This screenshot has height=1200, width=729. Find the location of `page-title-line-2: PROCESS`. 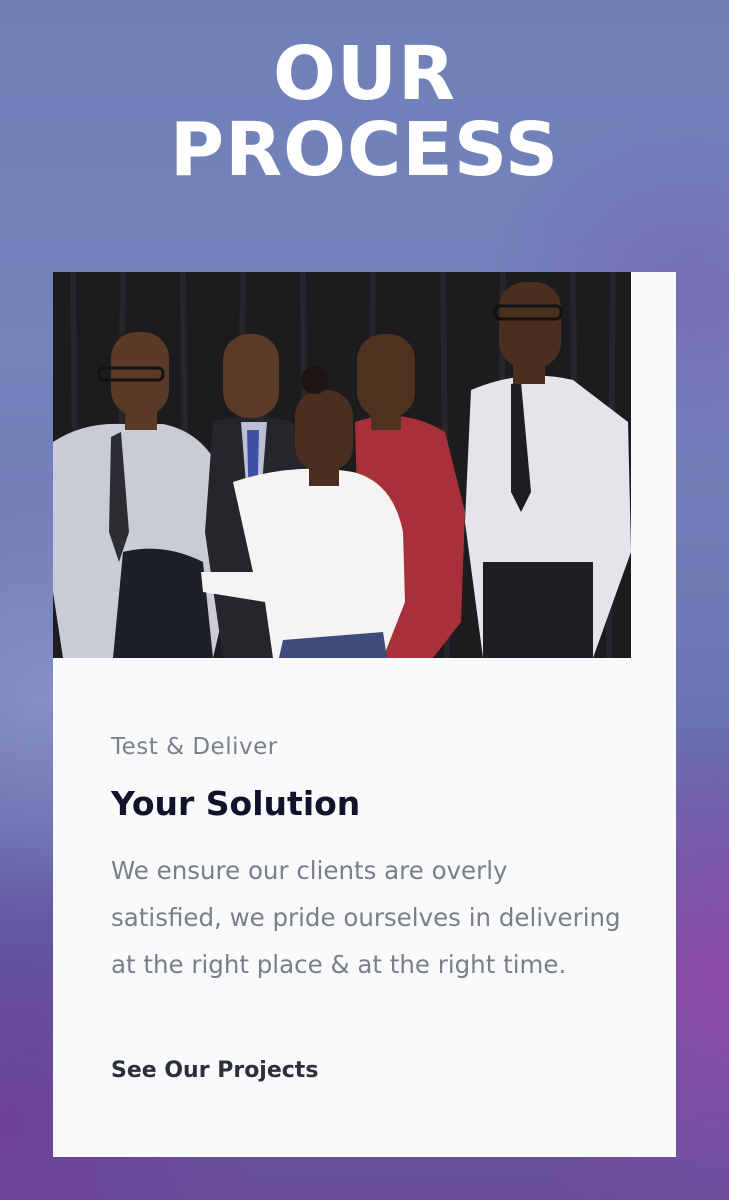

page-title-line-2: PROCESS is located at coordinates (364, 150).